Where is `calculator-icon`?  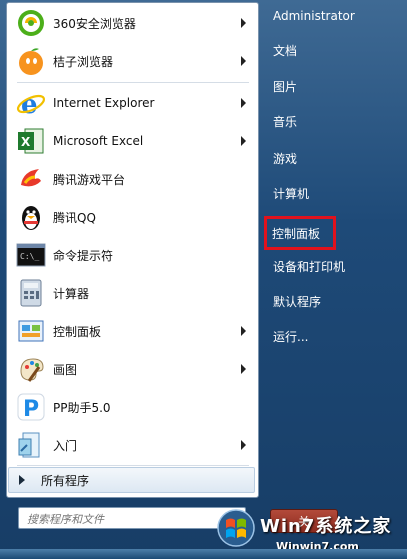
calculator-icon is located at coordinates (31, 293).